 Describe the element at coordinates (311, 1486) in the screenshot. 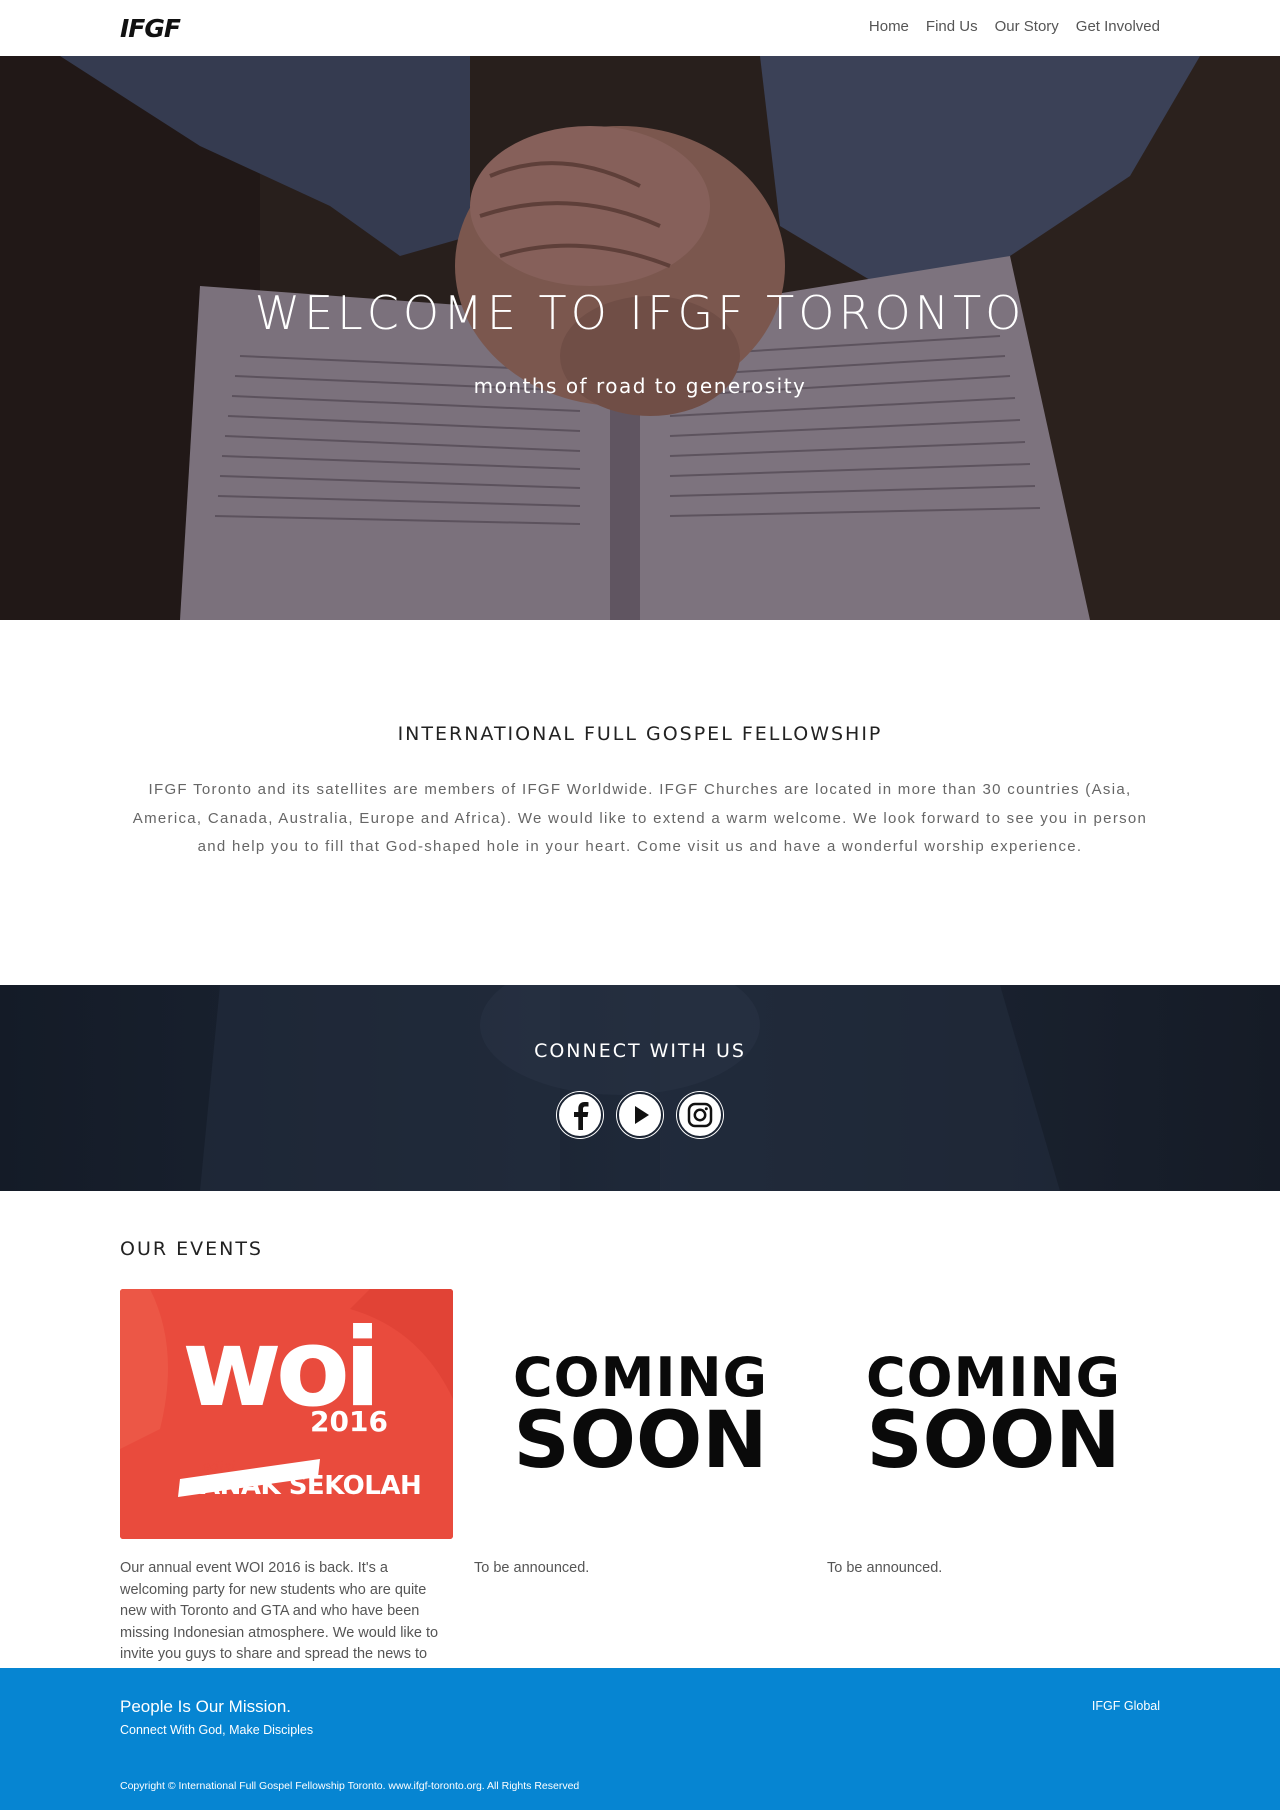

I see `woi-subtitle: ANAK SEKOLAH` at that location.